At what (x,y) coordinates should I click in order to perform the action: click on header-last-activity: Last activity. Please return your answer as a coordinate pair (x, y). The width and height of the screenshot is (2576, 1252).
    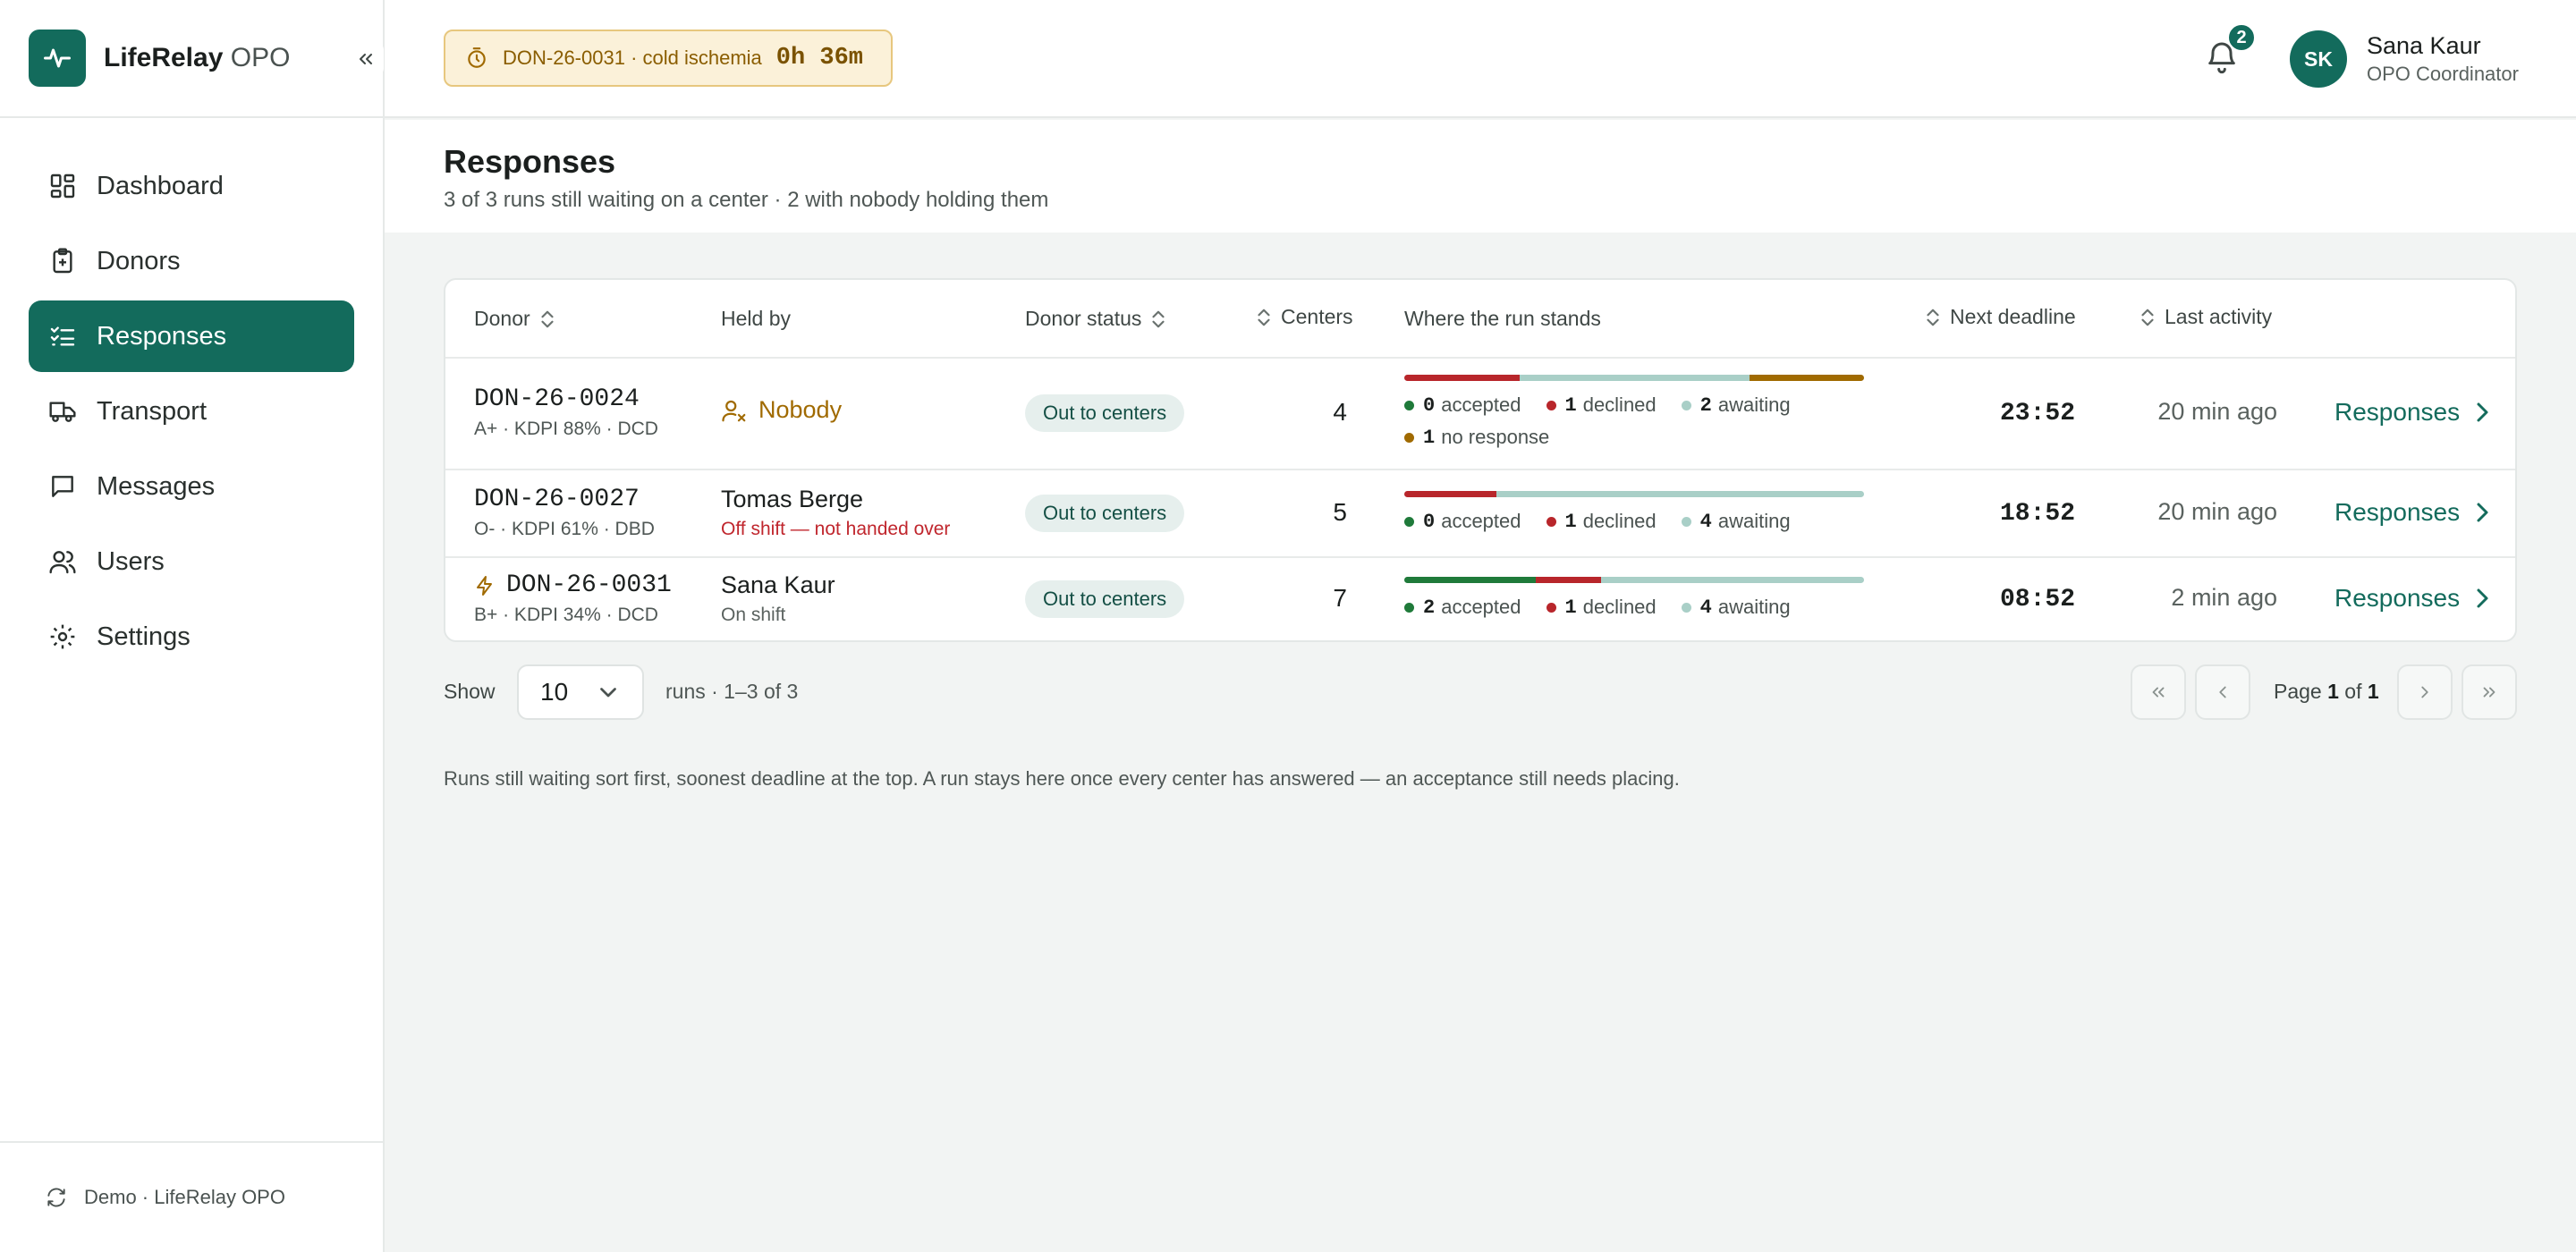
    Looking at the image, I should click on (2201, 317).